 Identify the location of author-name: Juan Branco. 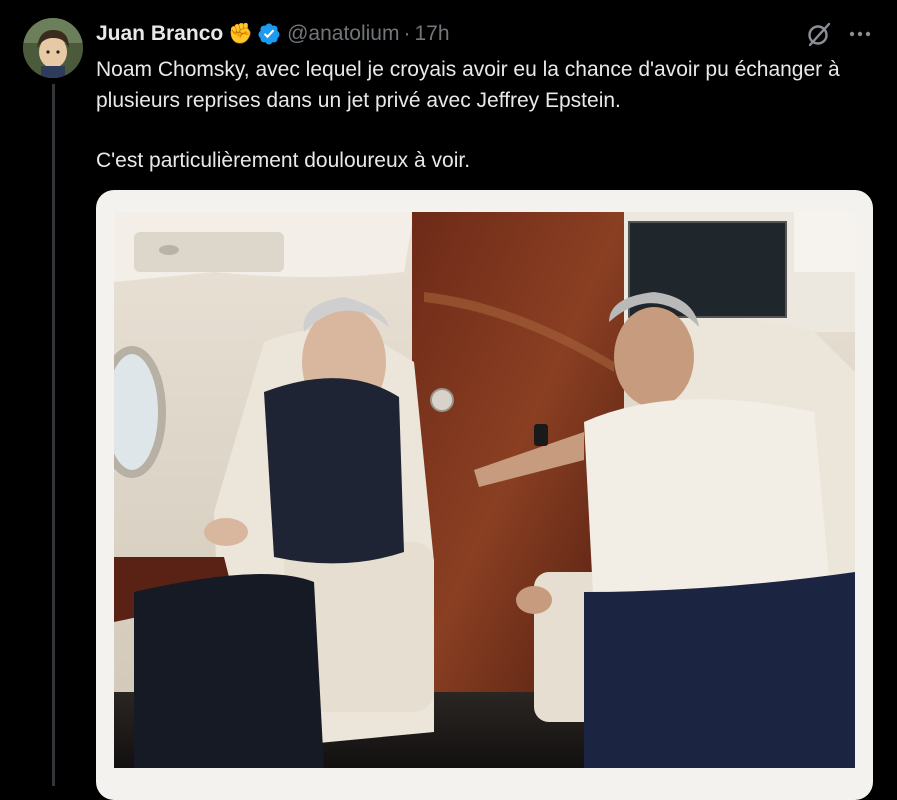
(159, 34).